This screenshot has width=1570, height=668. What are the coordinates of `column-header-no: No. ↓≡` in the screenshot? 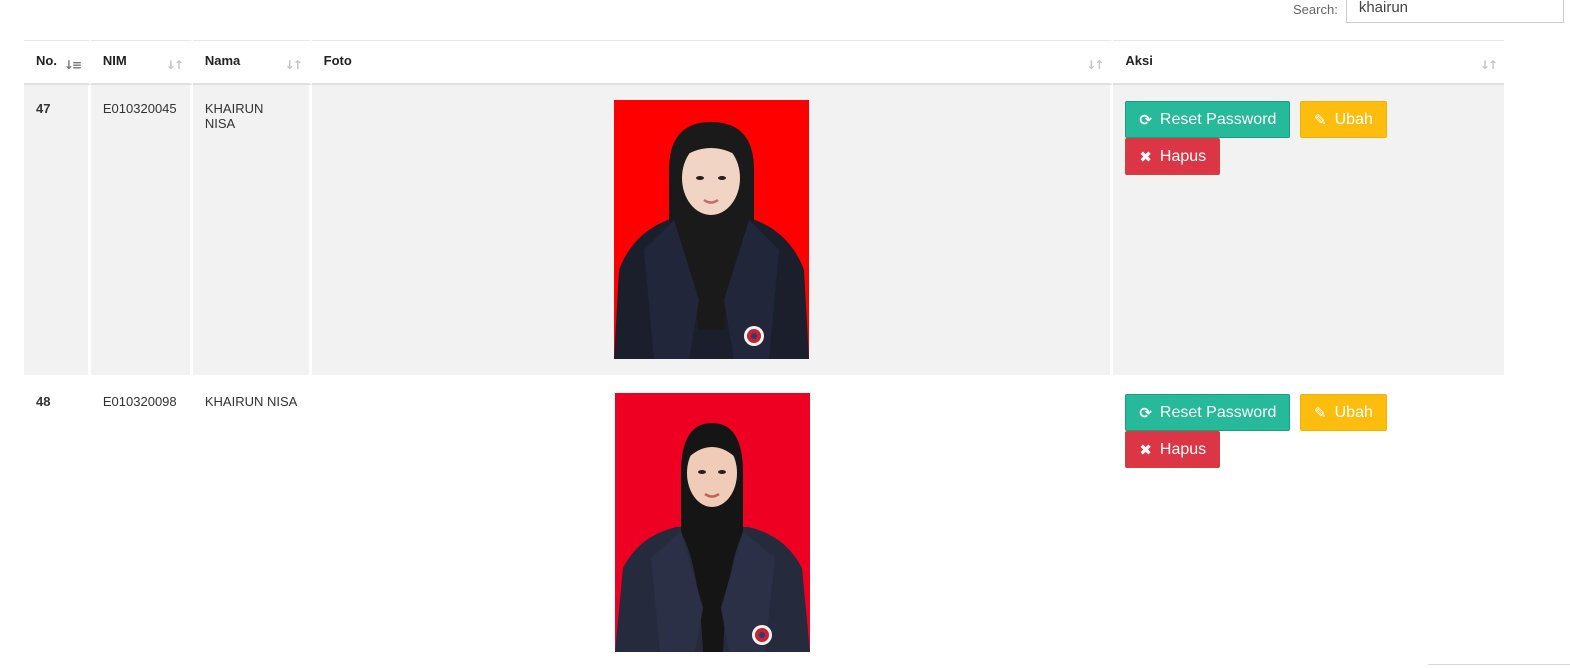 It's located at (57, 62).